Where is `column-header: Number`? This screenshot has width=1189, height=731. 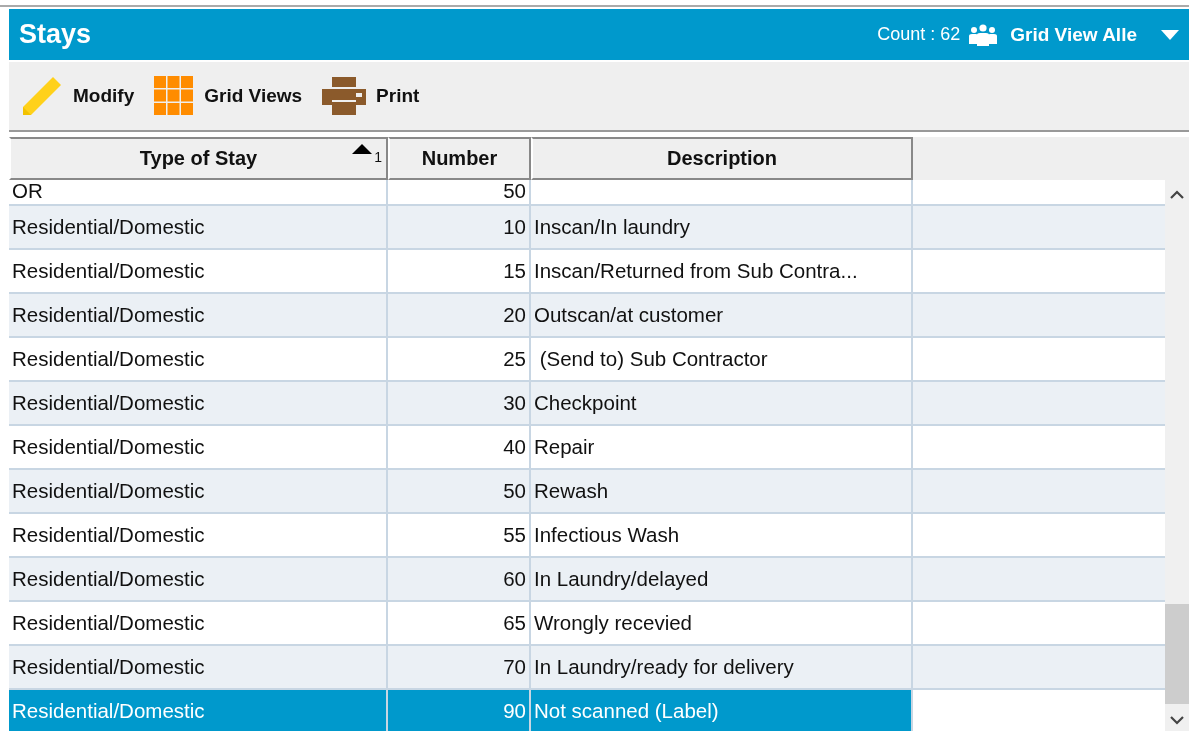 column-header: Number is located at coordinates (459, 158).